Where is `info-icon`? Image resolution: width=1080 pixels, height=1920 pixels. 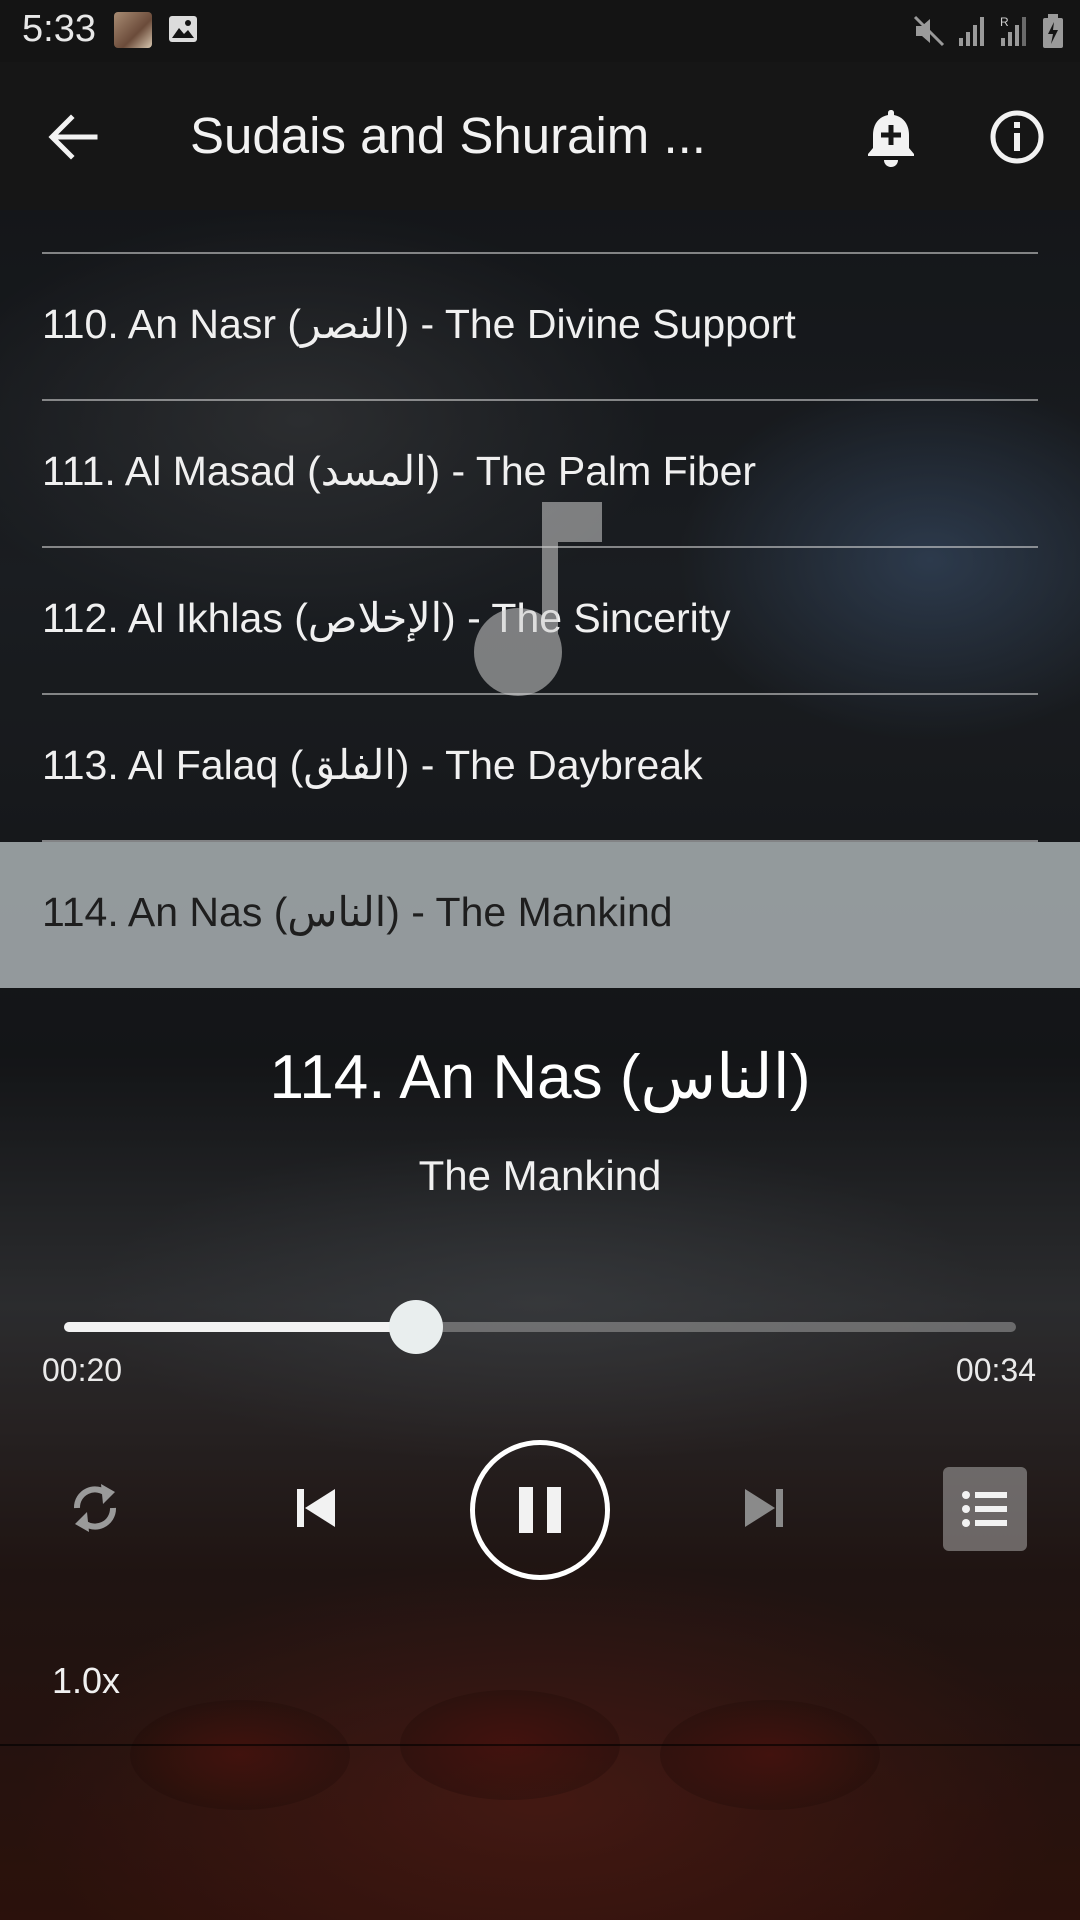 info-icon is located at coordinates (1017, 137).